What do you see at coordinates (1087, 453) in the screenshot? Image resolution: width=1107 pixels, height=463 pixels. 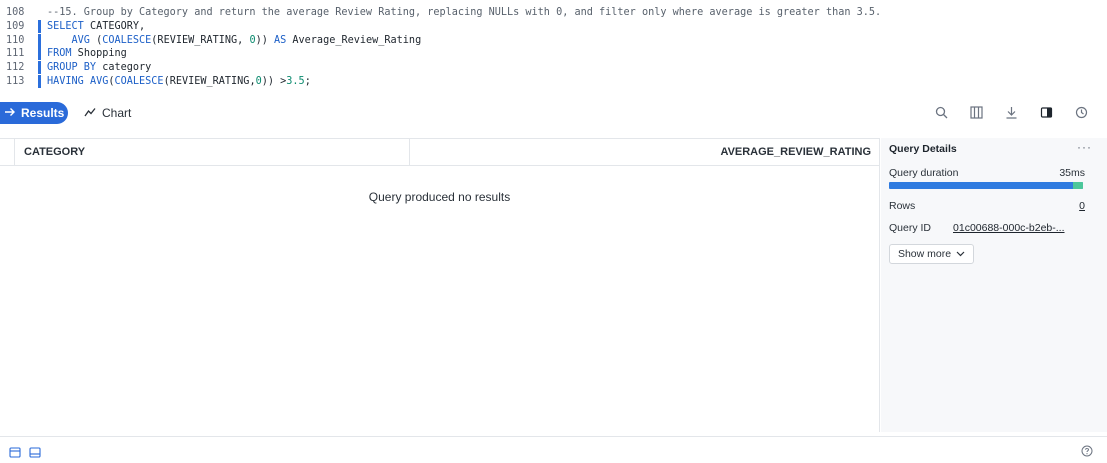 I see `help-icon` at bounding box center [1087, 453].